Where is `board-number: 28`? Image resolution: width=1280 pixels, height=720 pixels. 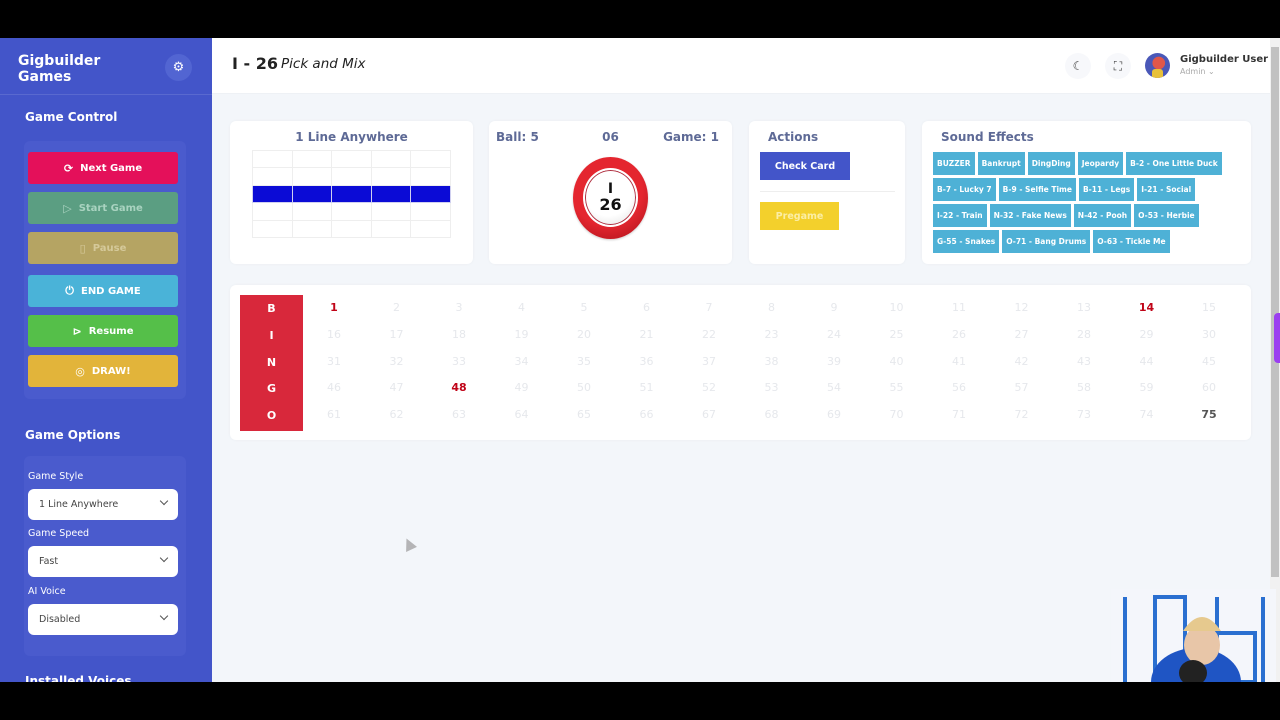
board-number: 28 is located at coordinates (1084, 334).